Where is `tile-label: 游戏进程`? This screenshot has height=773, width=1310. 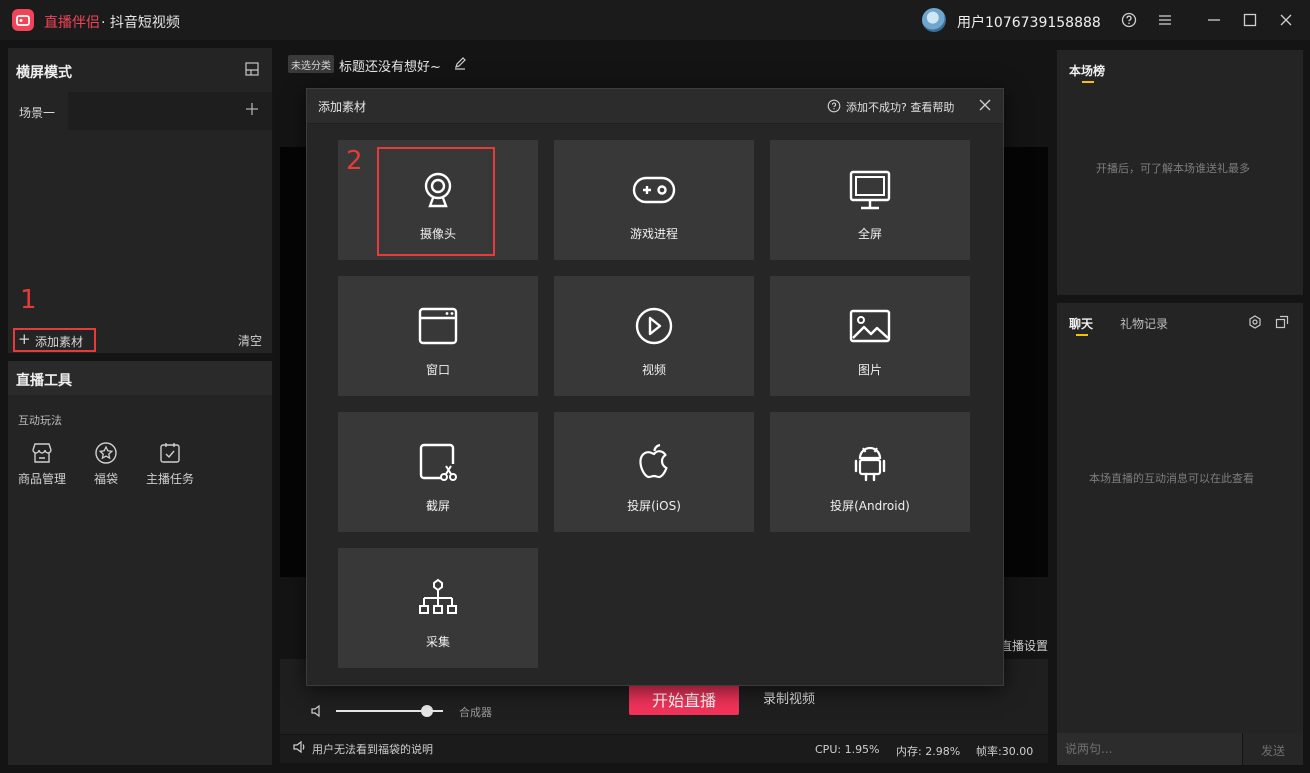 tile-label: 游戏进程 is located at coordinates (653, 234).